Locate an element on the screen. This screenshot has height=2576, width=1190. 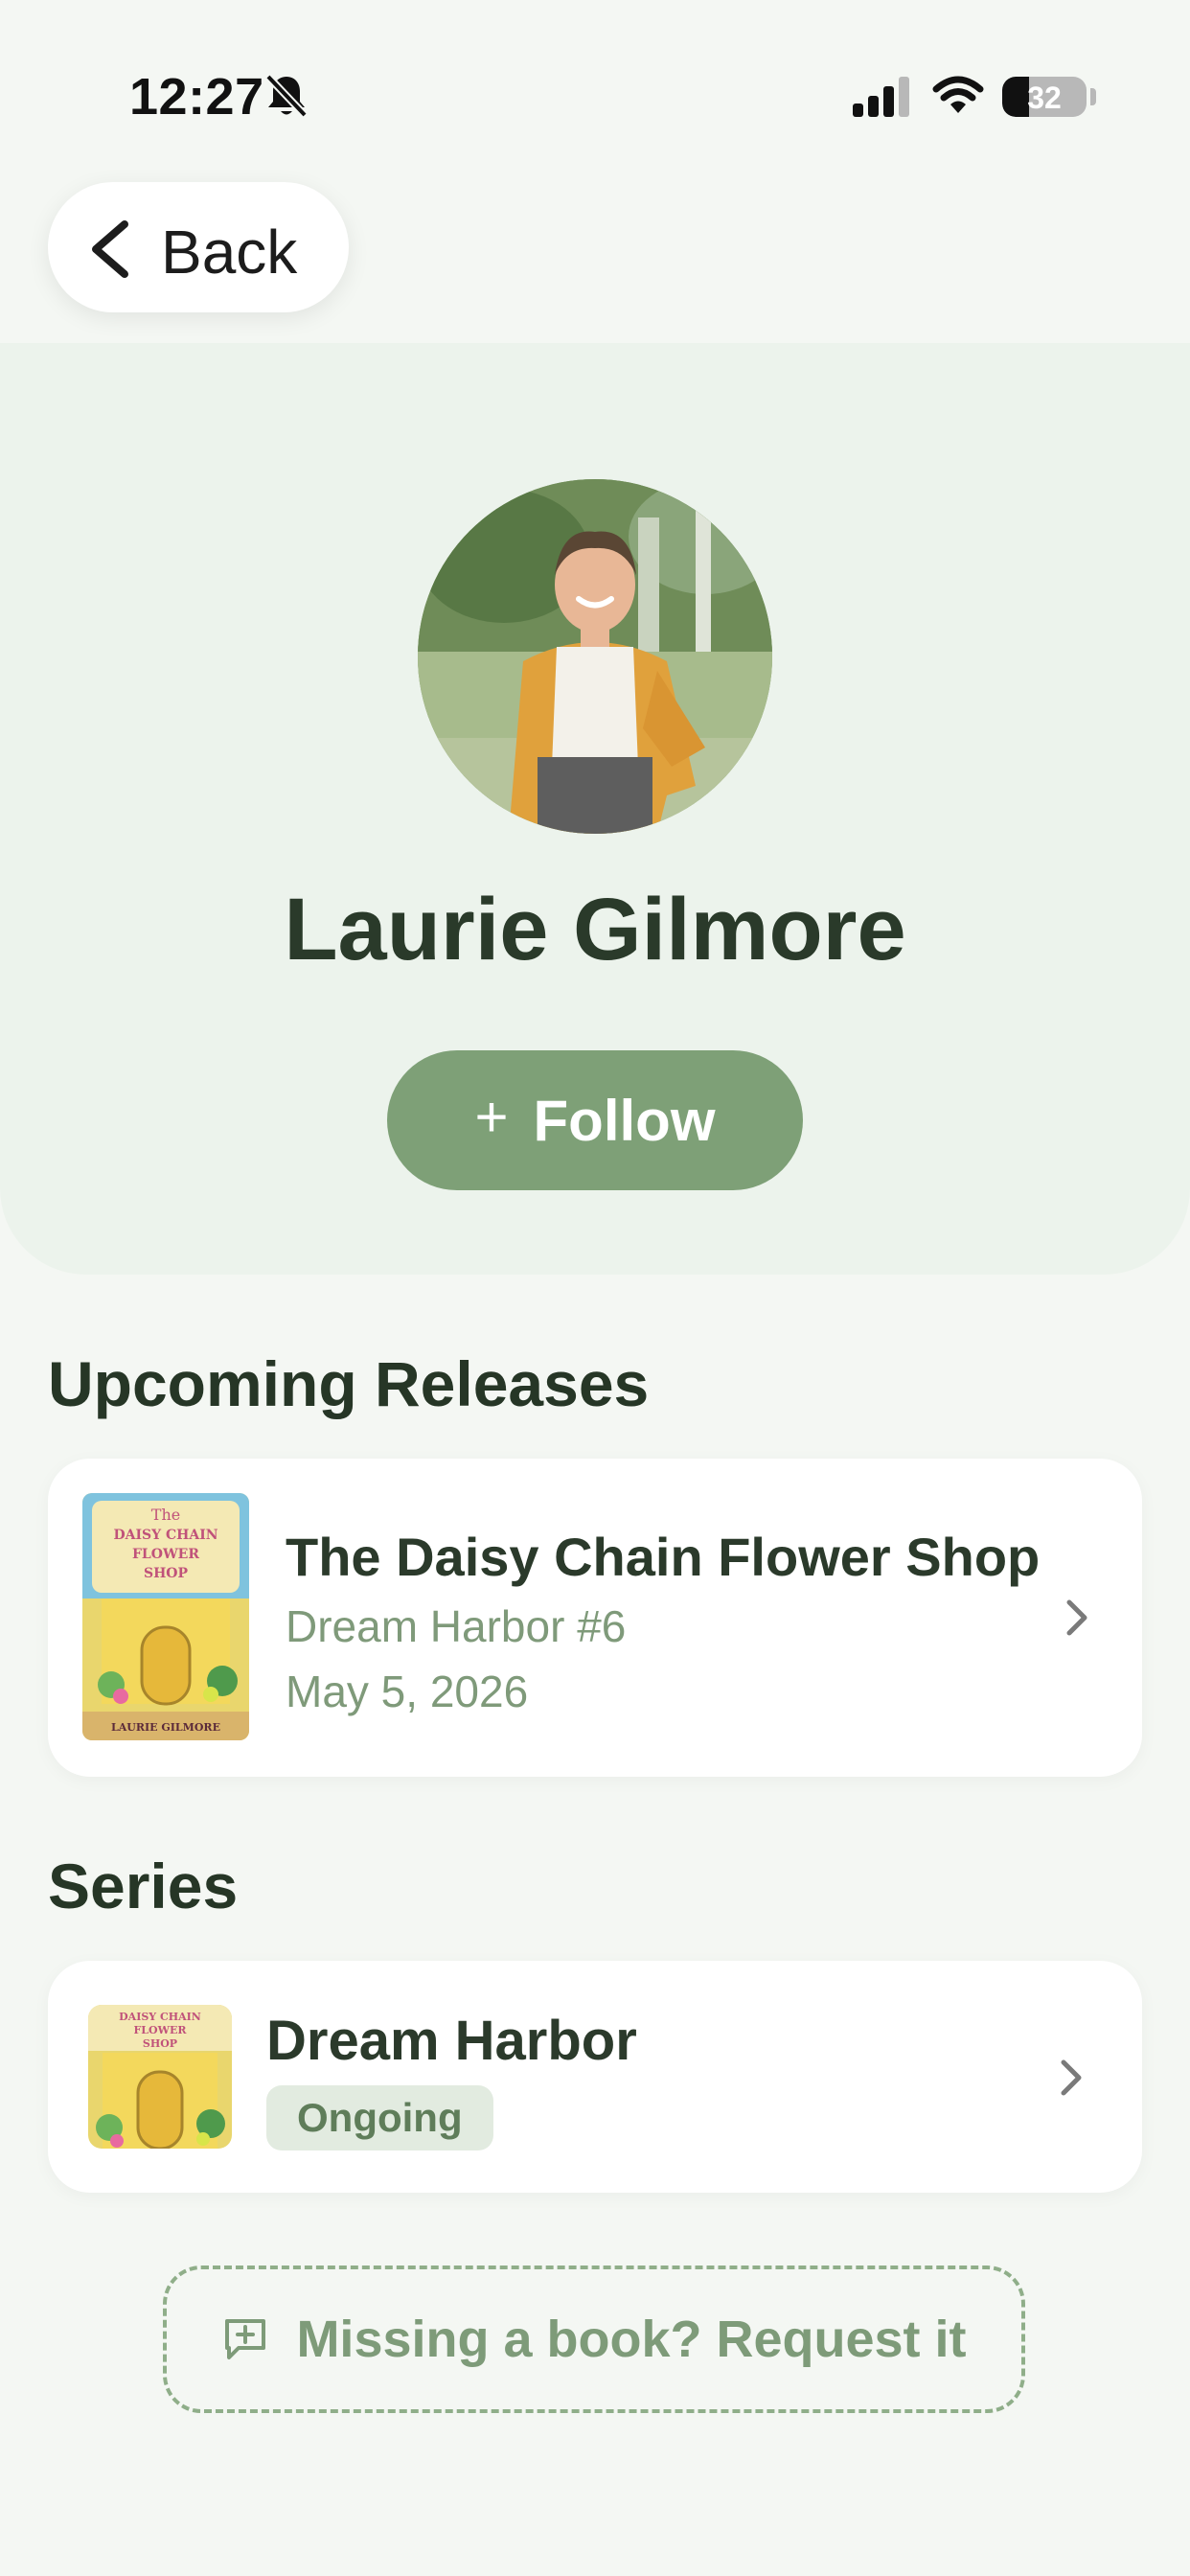
bell-slash-icon is located at coordinates (287, 96).